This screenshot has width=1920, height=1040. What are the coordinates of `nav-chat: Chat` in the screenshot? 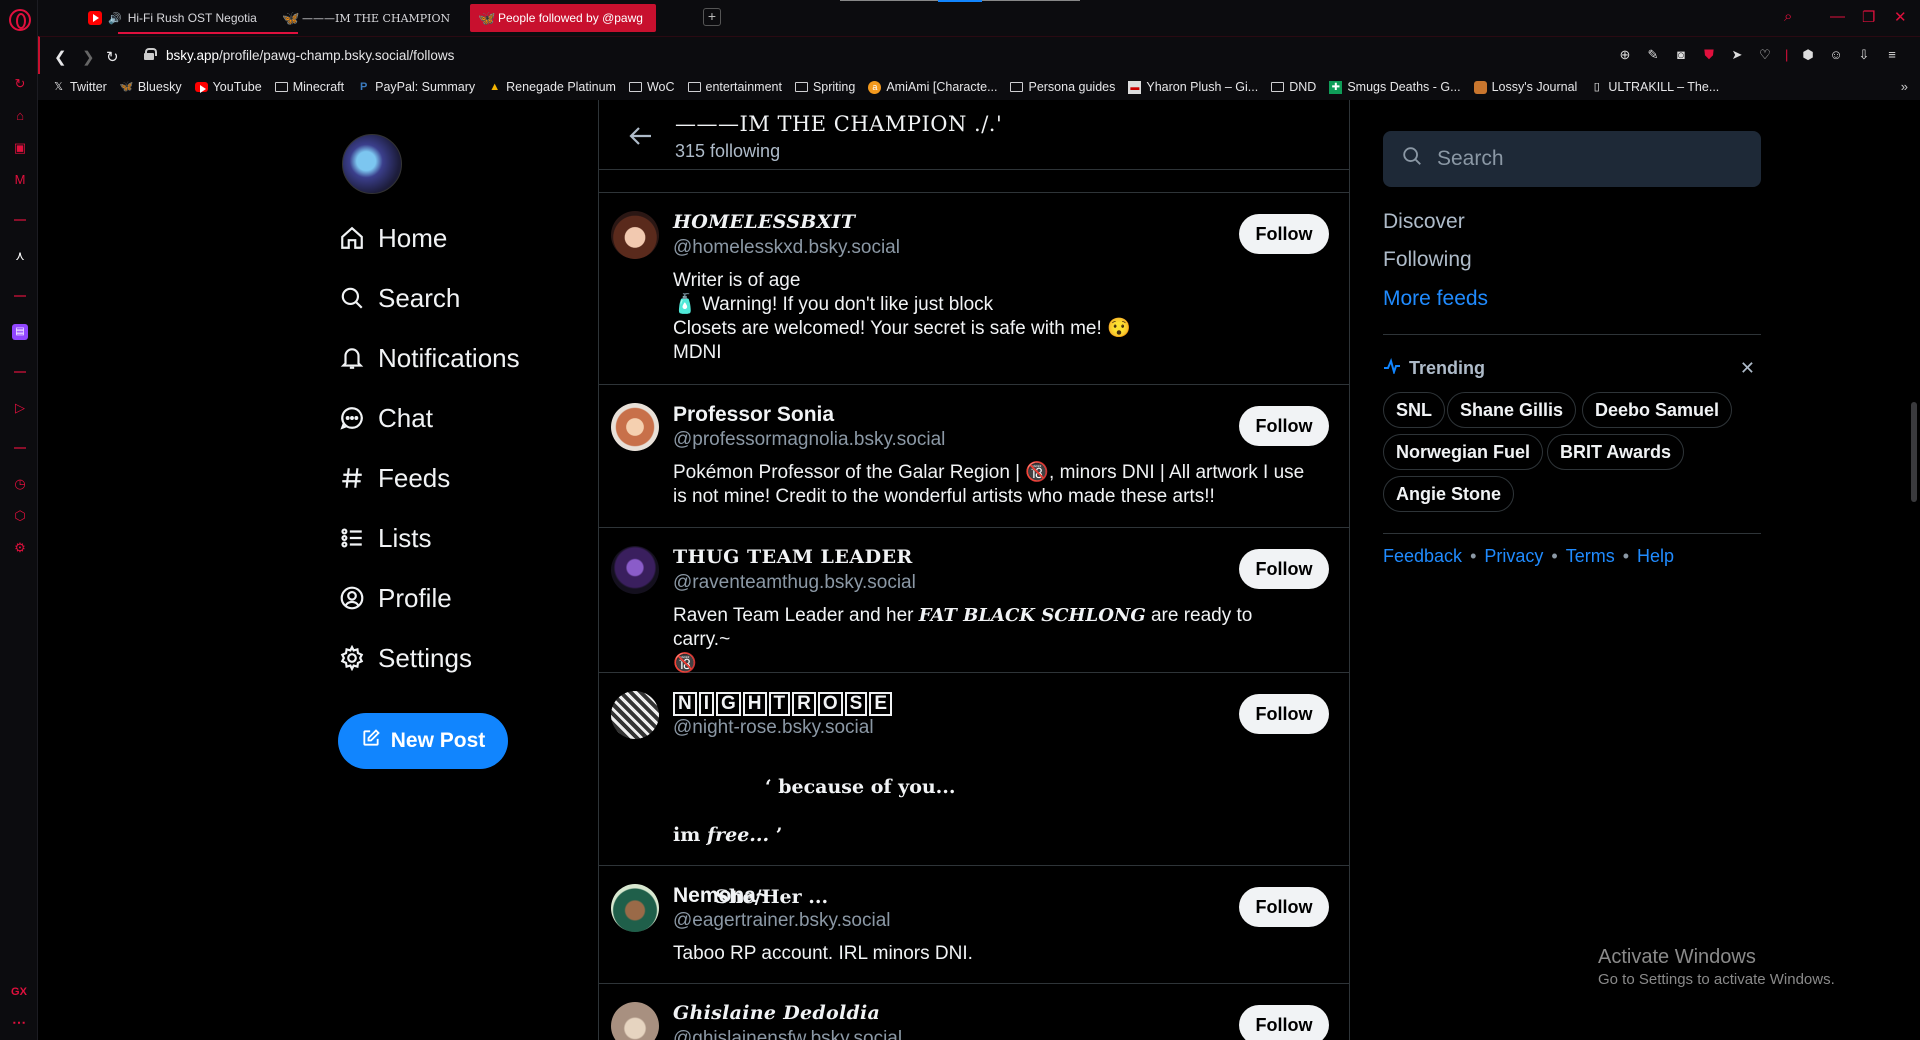 It's located at (385, 418).